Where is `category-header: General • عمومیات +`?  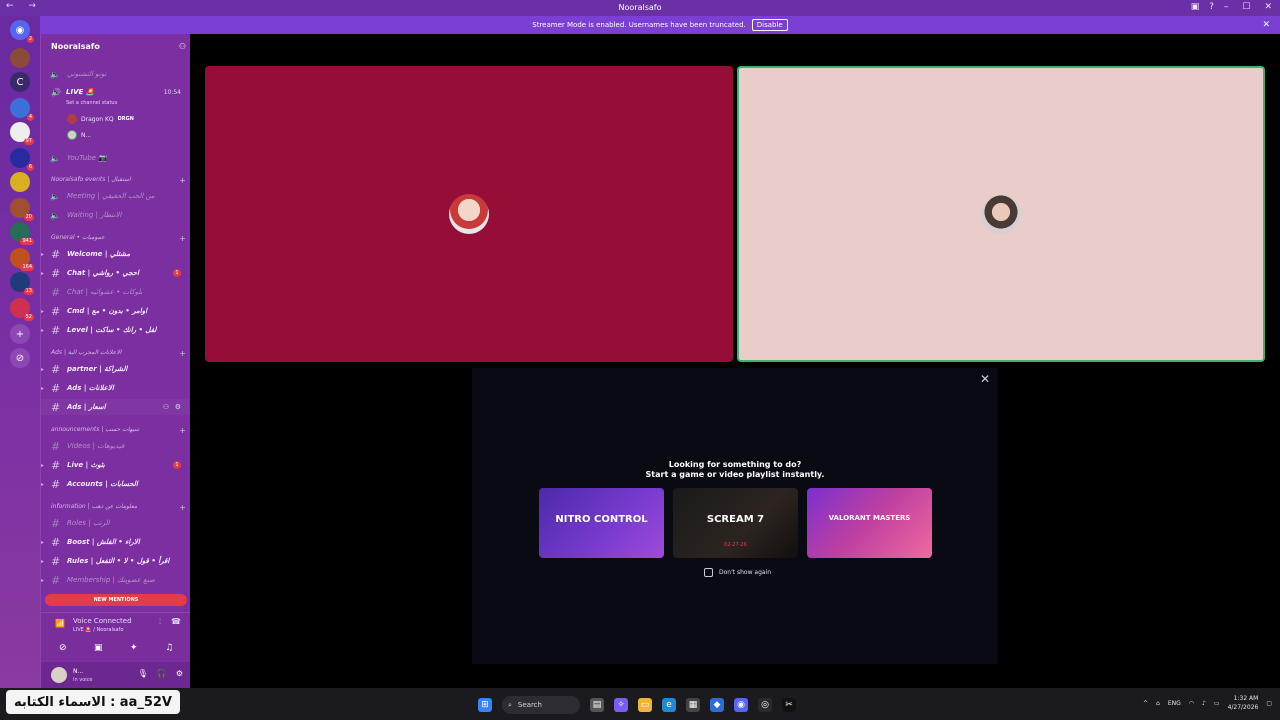 category-header: General • عمومیات + is located at coordinates (118, 240).